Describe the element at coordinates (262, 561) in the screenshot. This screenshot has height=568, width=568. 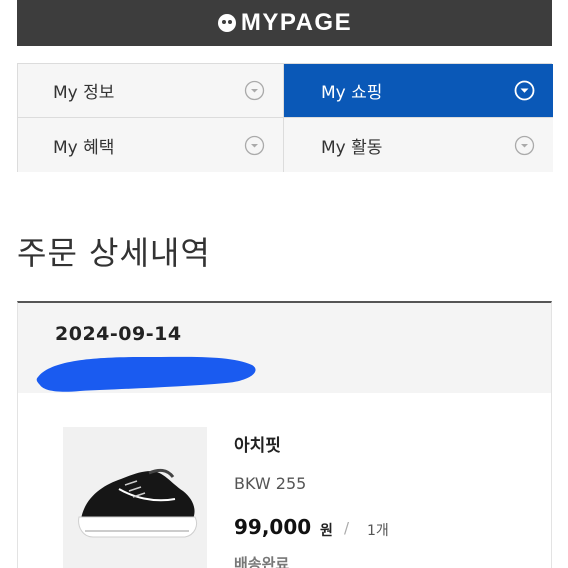
I see `delivery-status: 배송완료` at that location.